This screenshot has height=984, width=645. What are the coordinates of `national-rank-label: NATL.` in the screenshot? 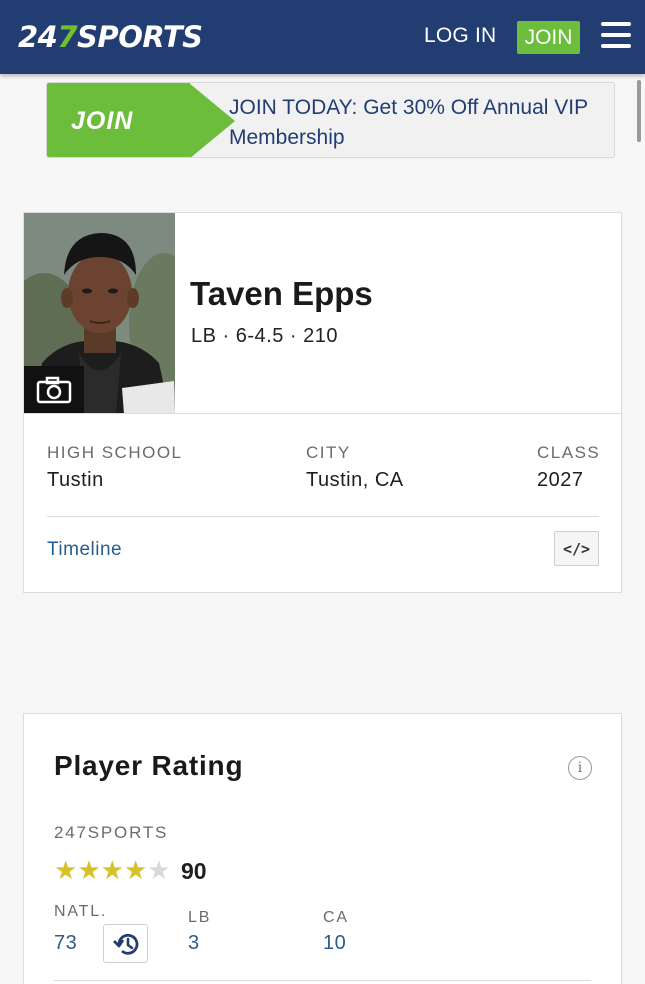 It's located at (81, 911).